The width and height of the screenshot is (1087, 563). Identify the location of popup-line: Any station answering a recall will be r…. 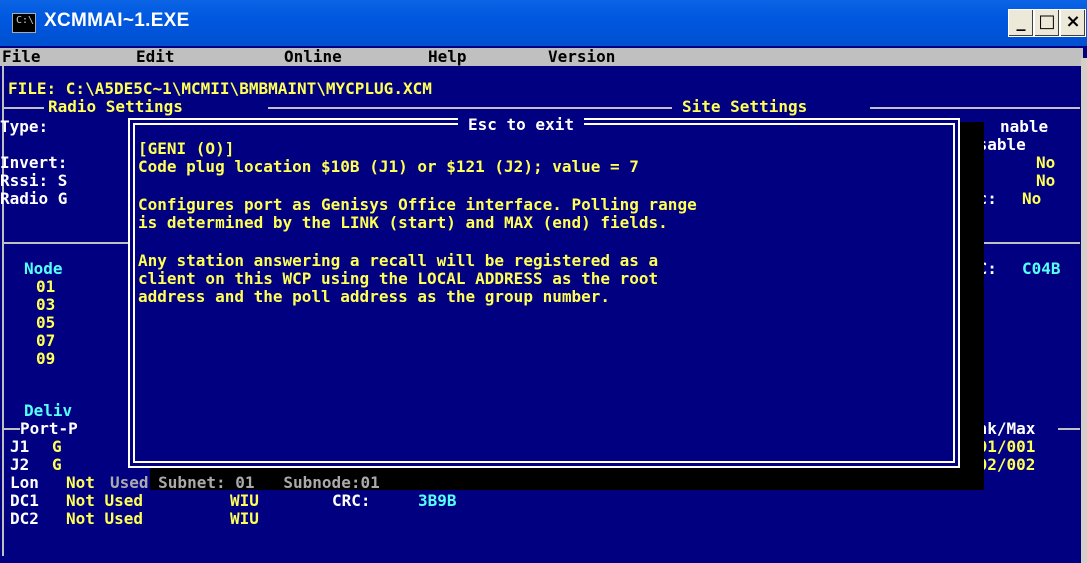
(398, 260).